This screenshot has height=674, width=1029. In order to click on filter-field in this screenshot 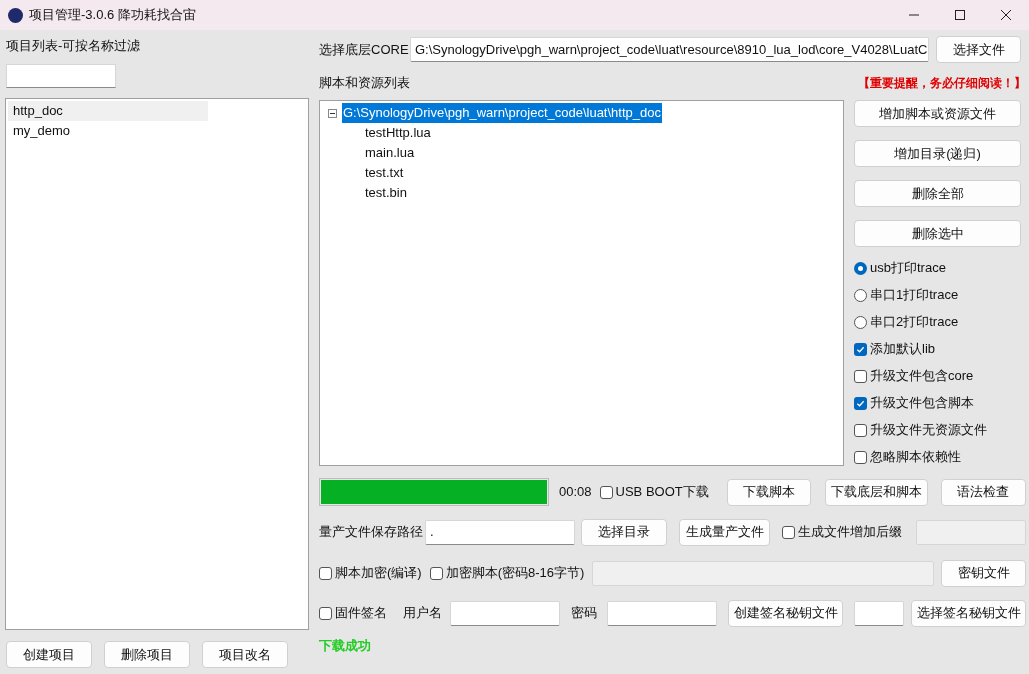, I will do `click(61, 76)`.